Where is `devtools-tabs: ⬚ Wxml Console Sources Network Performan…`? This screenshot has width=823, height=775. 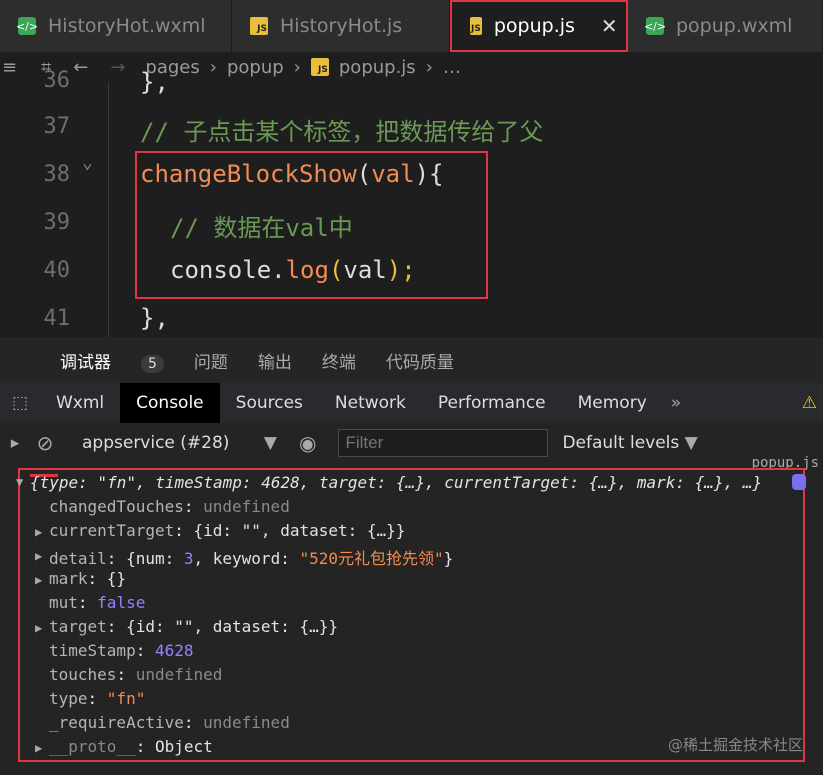 devtools-tabs: ⬚ Wxml Console Sources Network Performan… is located at coordinates (411, 403).